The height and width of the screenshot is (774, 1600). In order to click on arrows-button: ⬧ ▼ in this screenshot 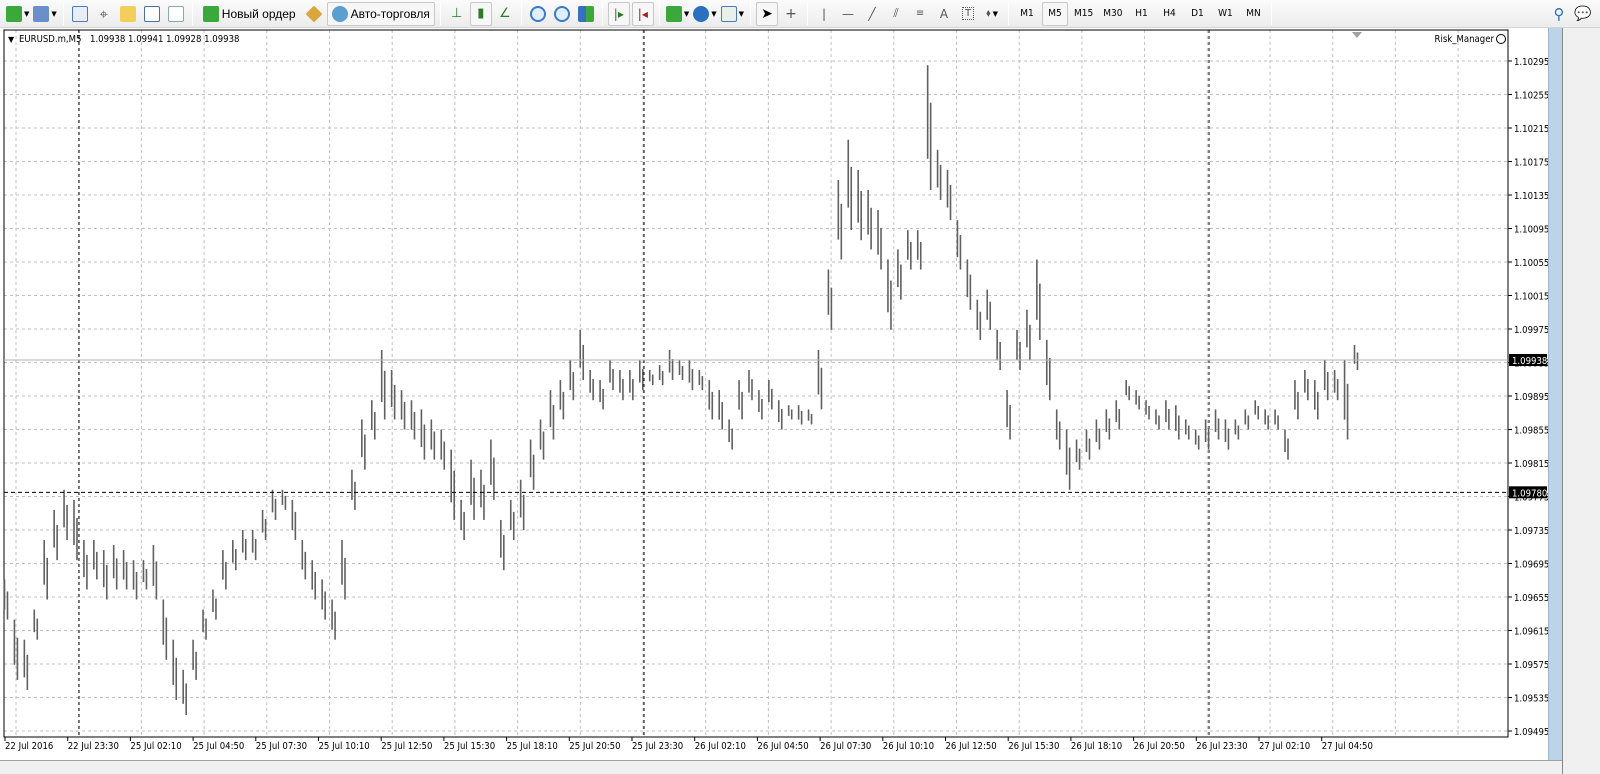, I will do `click(992, 14)`.